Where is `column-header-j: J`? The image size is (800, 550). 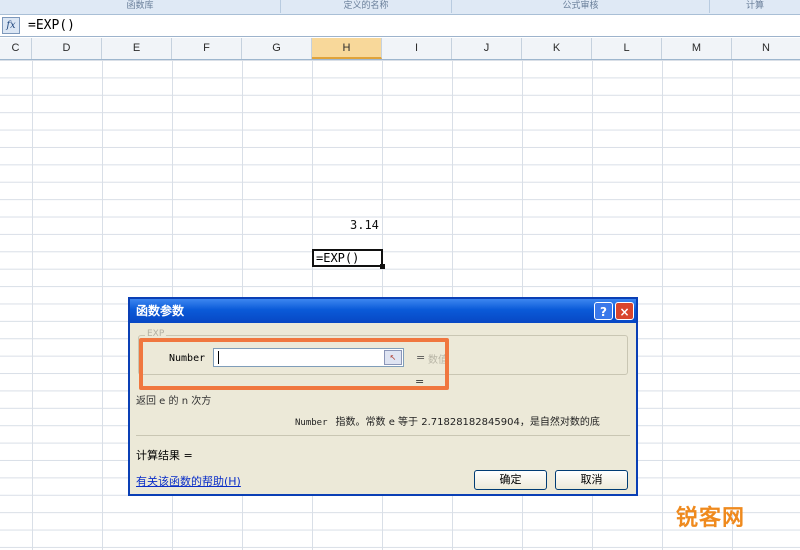 column-header-j: J is located at coordinates (487, 48).